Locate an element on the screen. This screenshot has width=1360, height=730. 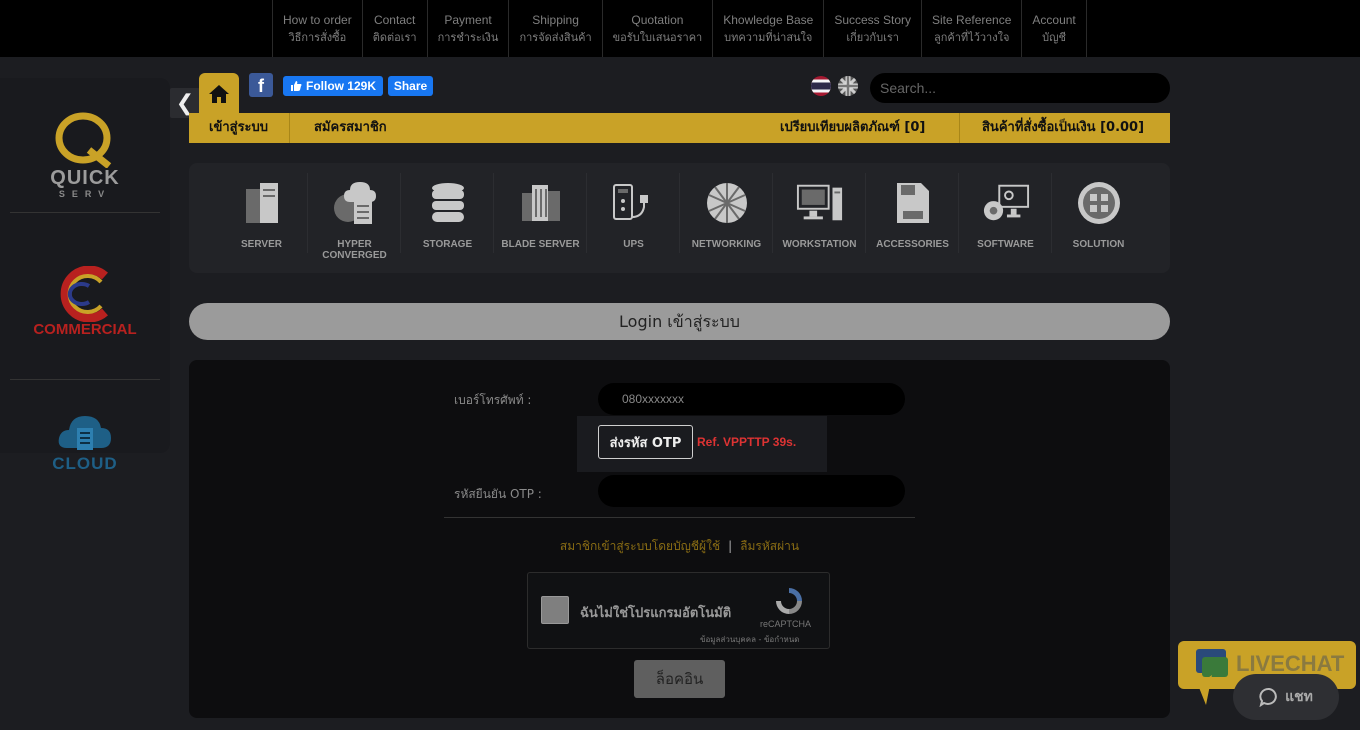
chat-bubble-icon is located at coordinates (1268, 697).